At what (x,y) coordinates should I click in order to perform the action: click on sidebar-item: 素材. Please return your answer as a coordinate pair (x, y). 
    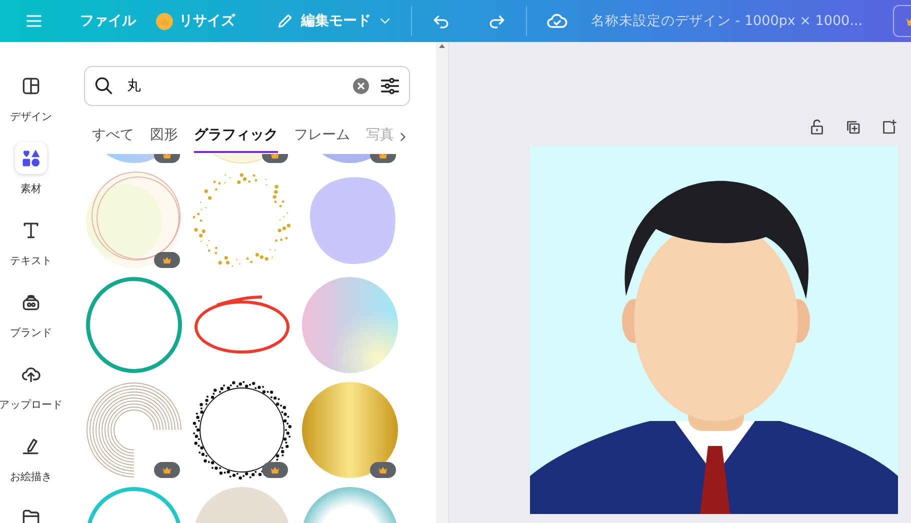
    Looking at the image, I should click on (31, 169).